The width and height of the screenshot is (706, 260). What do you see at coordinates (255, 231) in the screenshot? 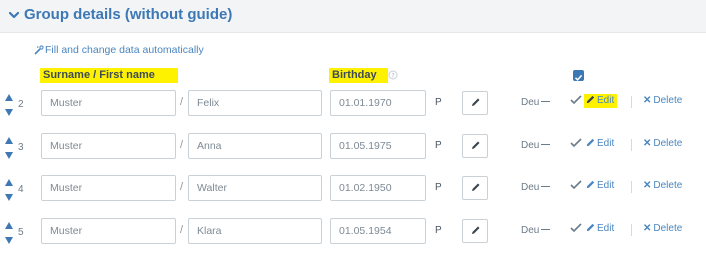
I see `firstname-input: Klara` at bounding box center [255, 231].